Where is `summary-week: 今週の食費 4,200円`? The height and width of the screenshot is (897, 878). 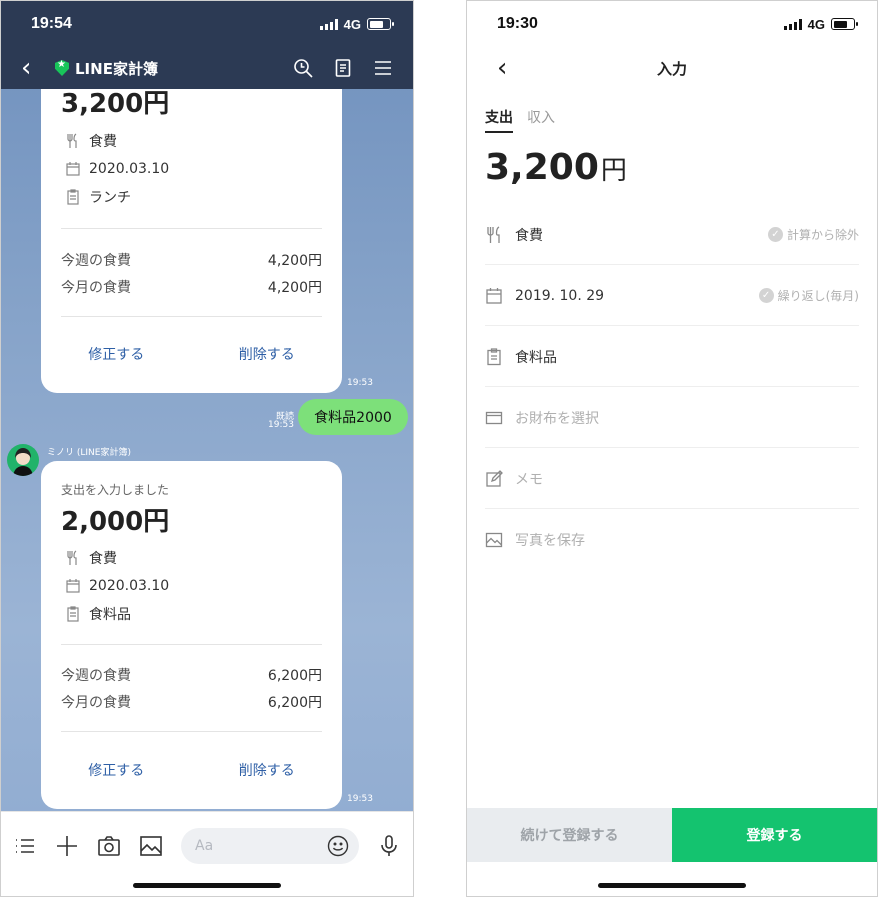 summary-week: 今週の食費 4,200円 is located at coordinates (191, 261).